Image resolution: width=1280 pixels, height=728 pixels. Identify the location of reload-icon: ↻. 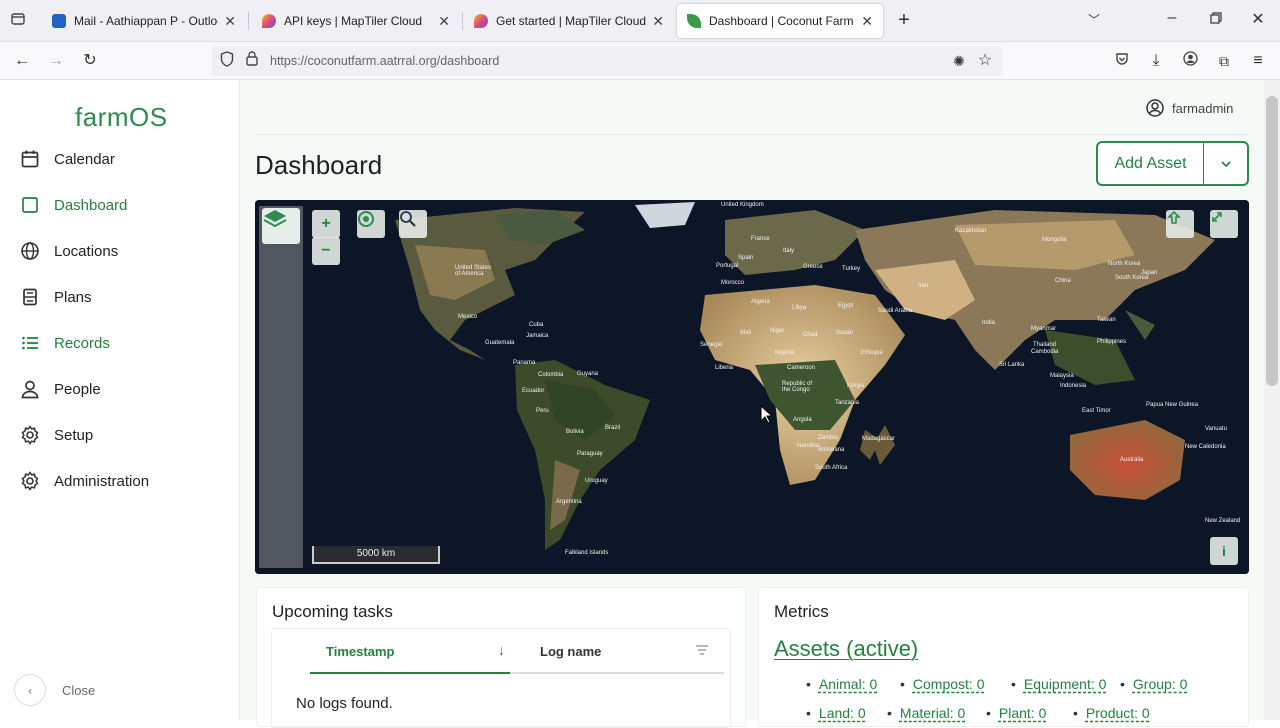
(90, 61).